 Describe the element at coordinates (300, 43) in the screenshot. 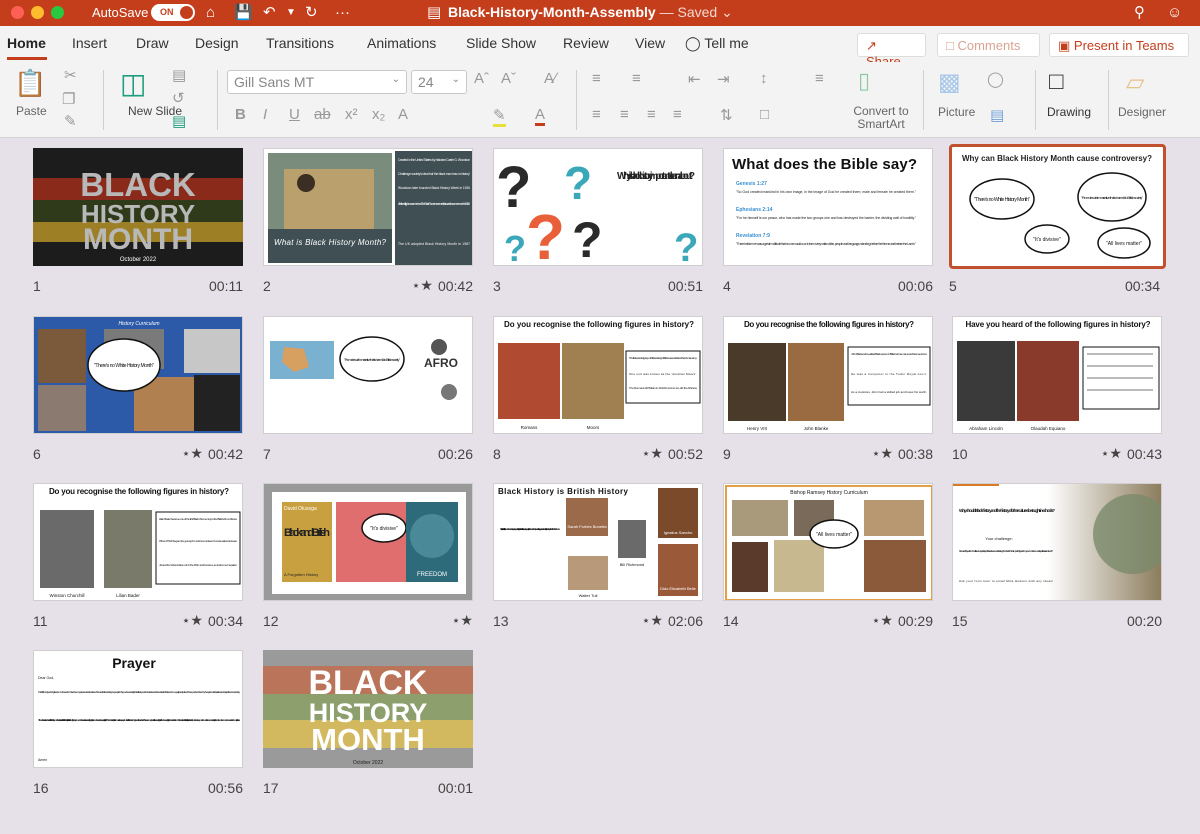

I see `tab-transitions: Transitions` at that location.